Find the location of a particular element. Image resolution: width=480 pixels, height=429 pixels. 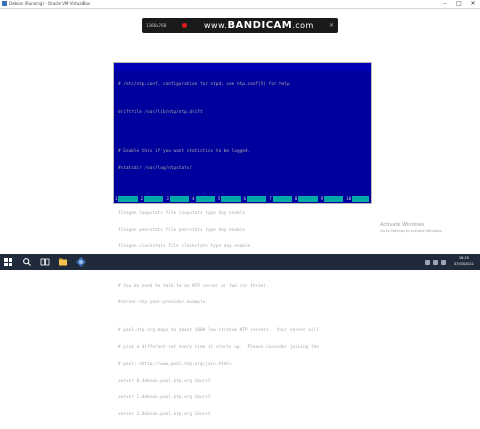

windows-start-icon is located at coordinates (8, 262).